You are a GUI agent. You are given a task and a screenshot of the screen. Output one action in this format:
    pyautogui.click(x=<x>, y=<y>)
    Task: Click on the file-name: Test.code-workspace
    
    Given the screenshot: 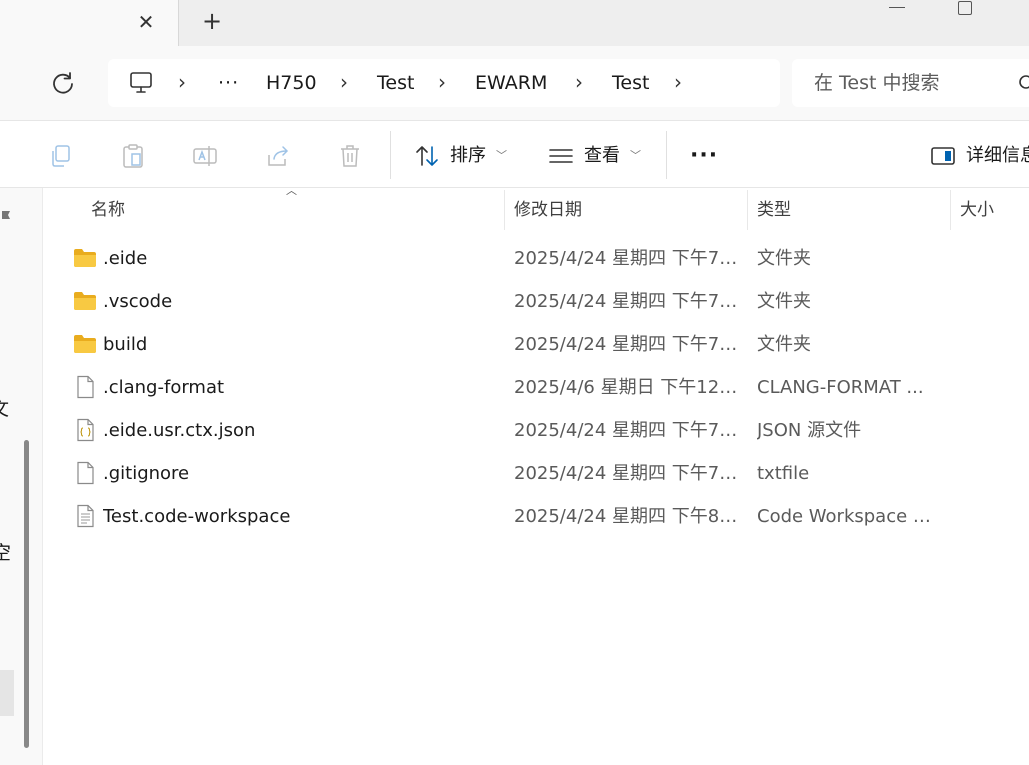 What is the action you would take?
    pyautogui.click(x=197, y=516)
    